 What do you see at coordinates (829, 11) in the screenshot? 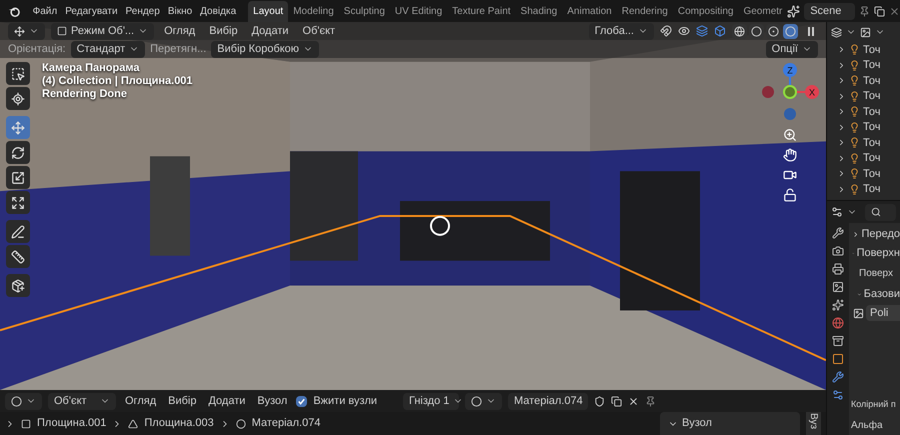
I see `scene-field: Scene` at bounding box center [829, 11].